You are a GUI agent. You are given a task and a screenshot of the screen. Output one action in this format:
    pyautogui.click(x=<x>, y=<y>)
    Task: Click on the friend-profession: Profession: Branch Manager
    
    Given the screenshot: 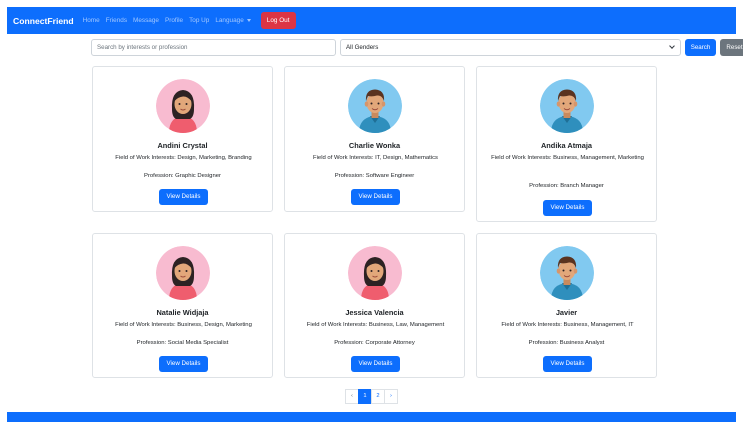 What is the action you would take?
    pyautogui.click(x=566, y=186)
    